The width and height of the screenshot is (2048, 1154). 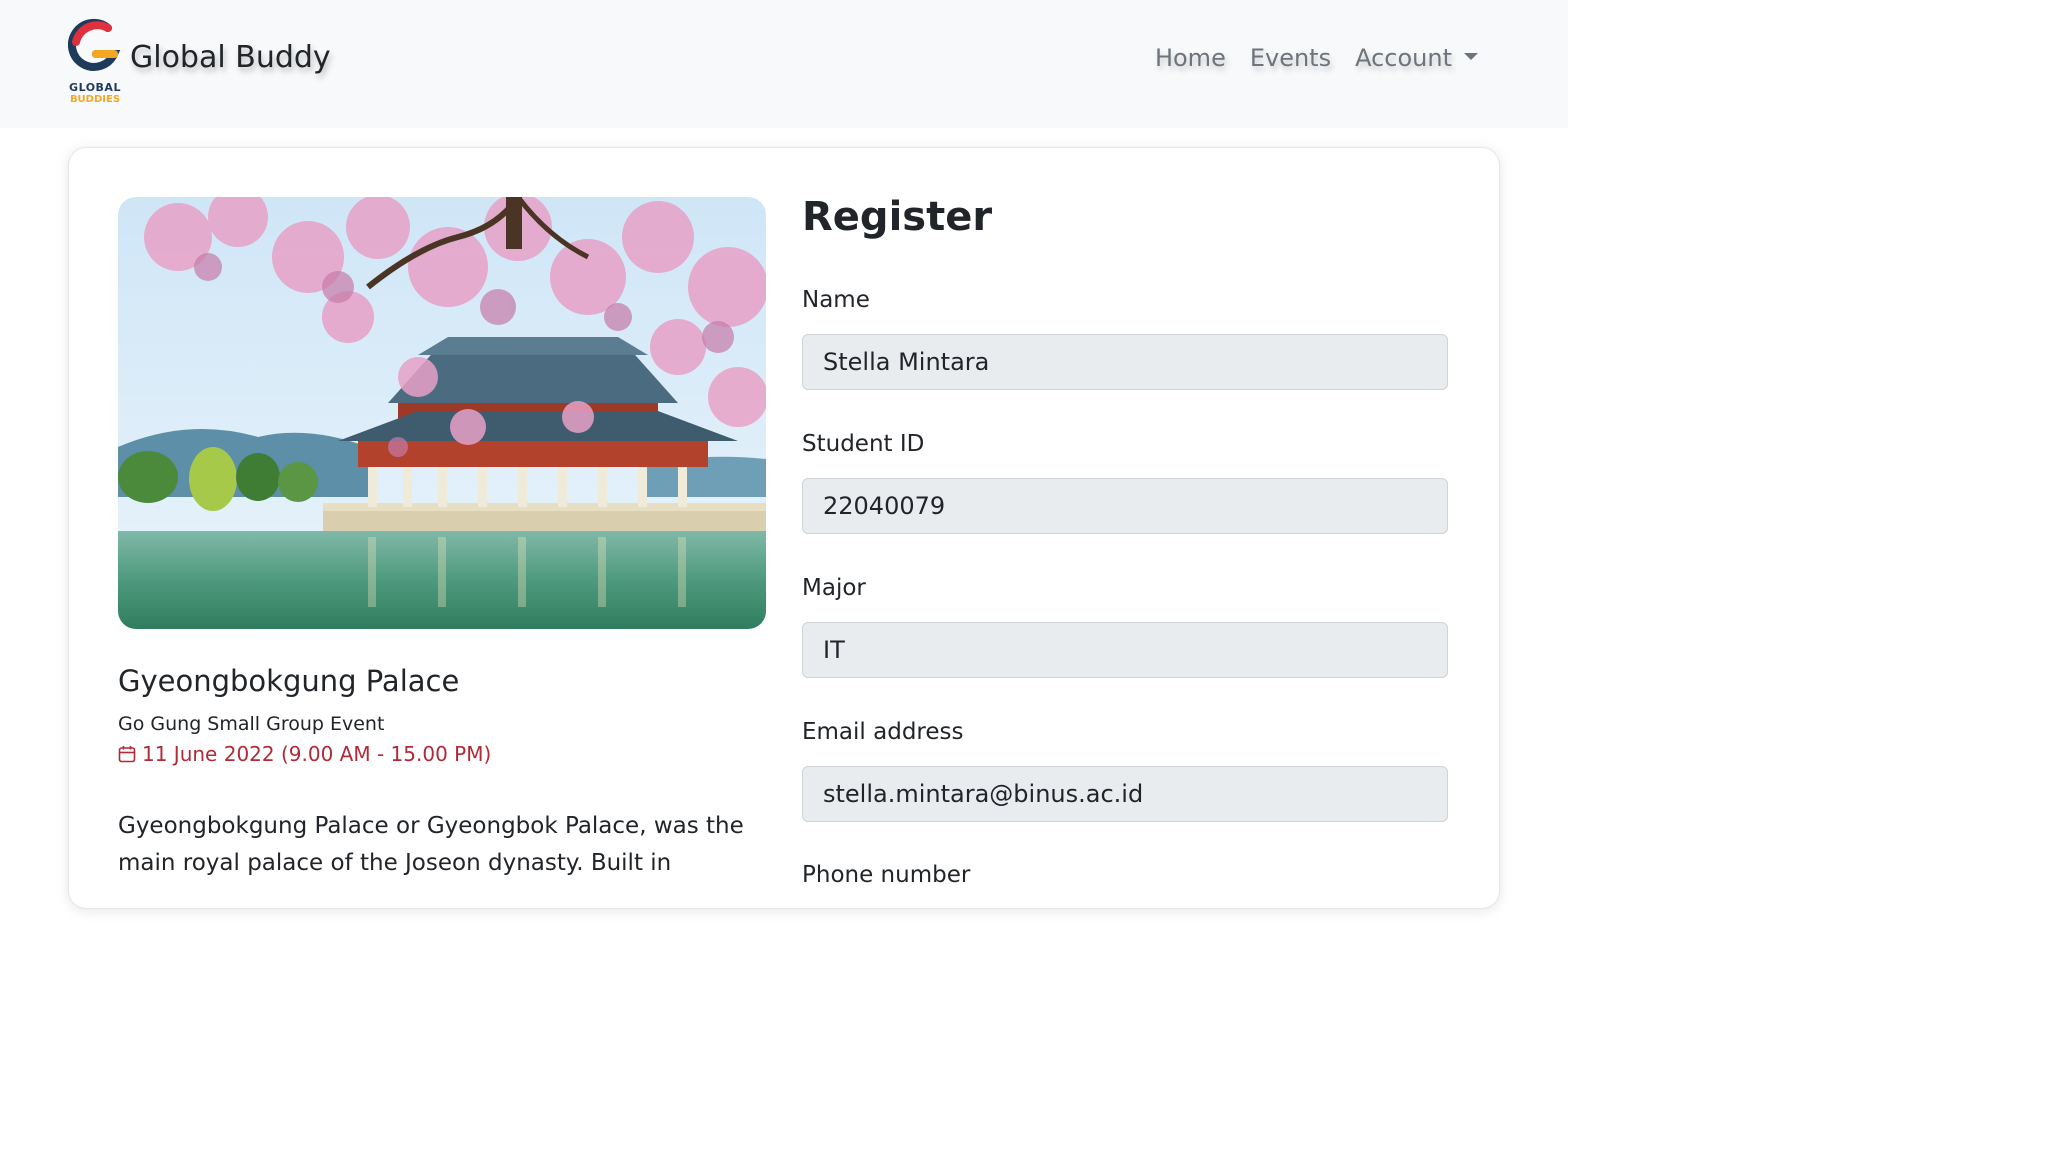 I want to click on name-field, so click(x=1125, y=362).